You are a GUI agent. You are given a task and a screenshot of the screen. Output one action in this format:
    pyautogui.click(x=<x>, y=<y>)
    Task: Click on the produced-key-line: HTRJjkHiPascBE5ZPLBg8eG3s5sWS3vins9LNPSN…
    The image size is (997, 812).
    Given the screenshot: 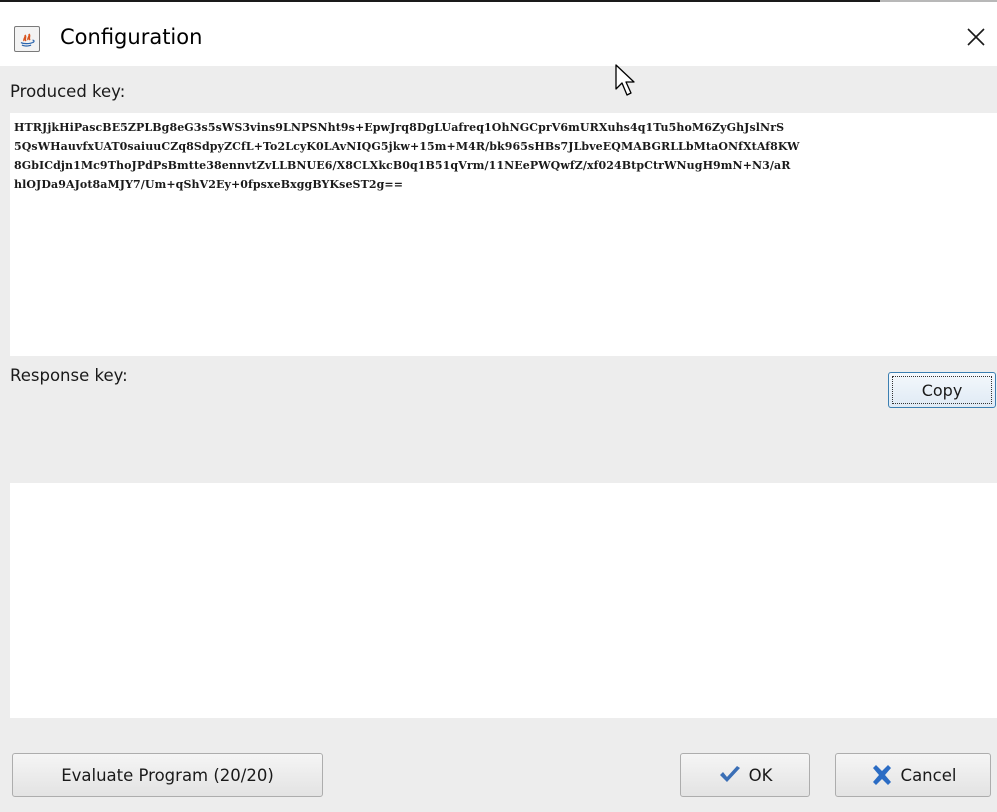 What is the action you would take?
    pyautogui.click(x=399, y=127)
    